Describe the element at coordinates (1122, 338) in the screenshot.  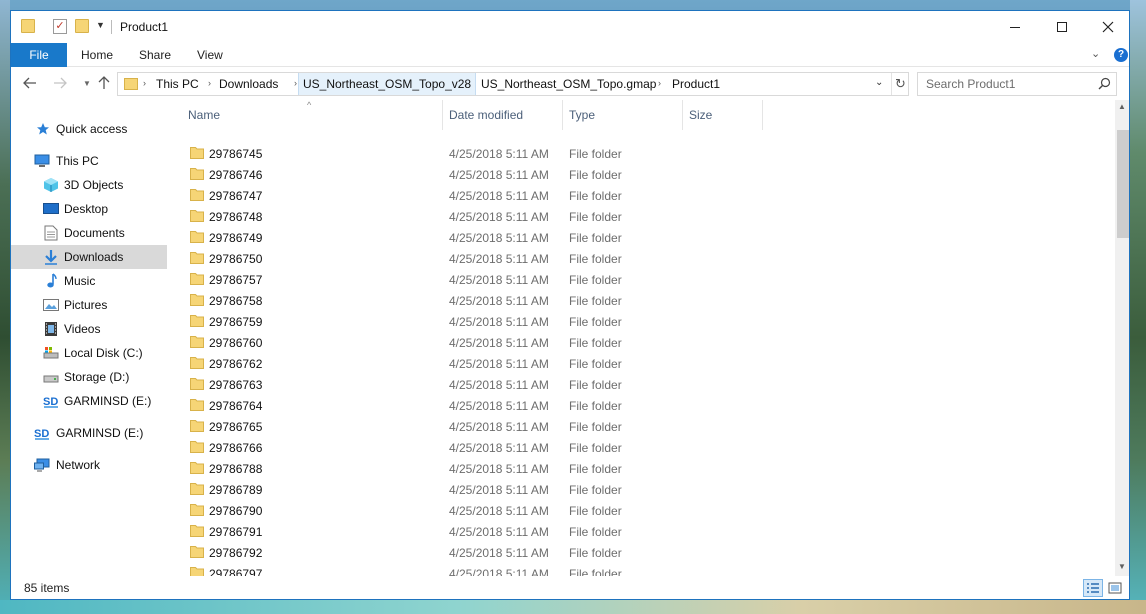
I see `vertical-scrollbar: ▲ ▼` at that location.